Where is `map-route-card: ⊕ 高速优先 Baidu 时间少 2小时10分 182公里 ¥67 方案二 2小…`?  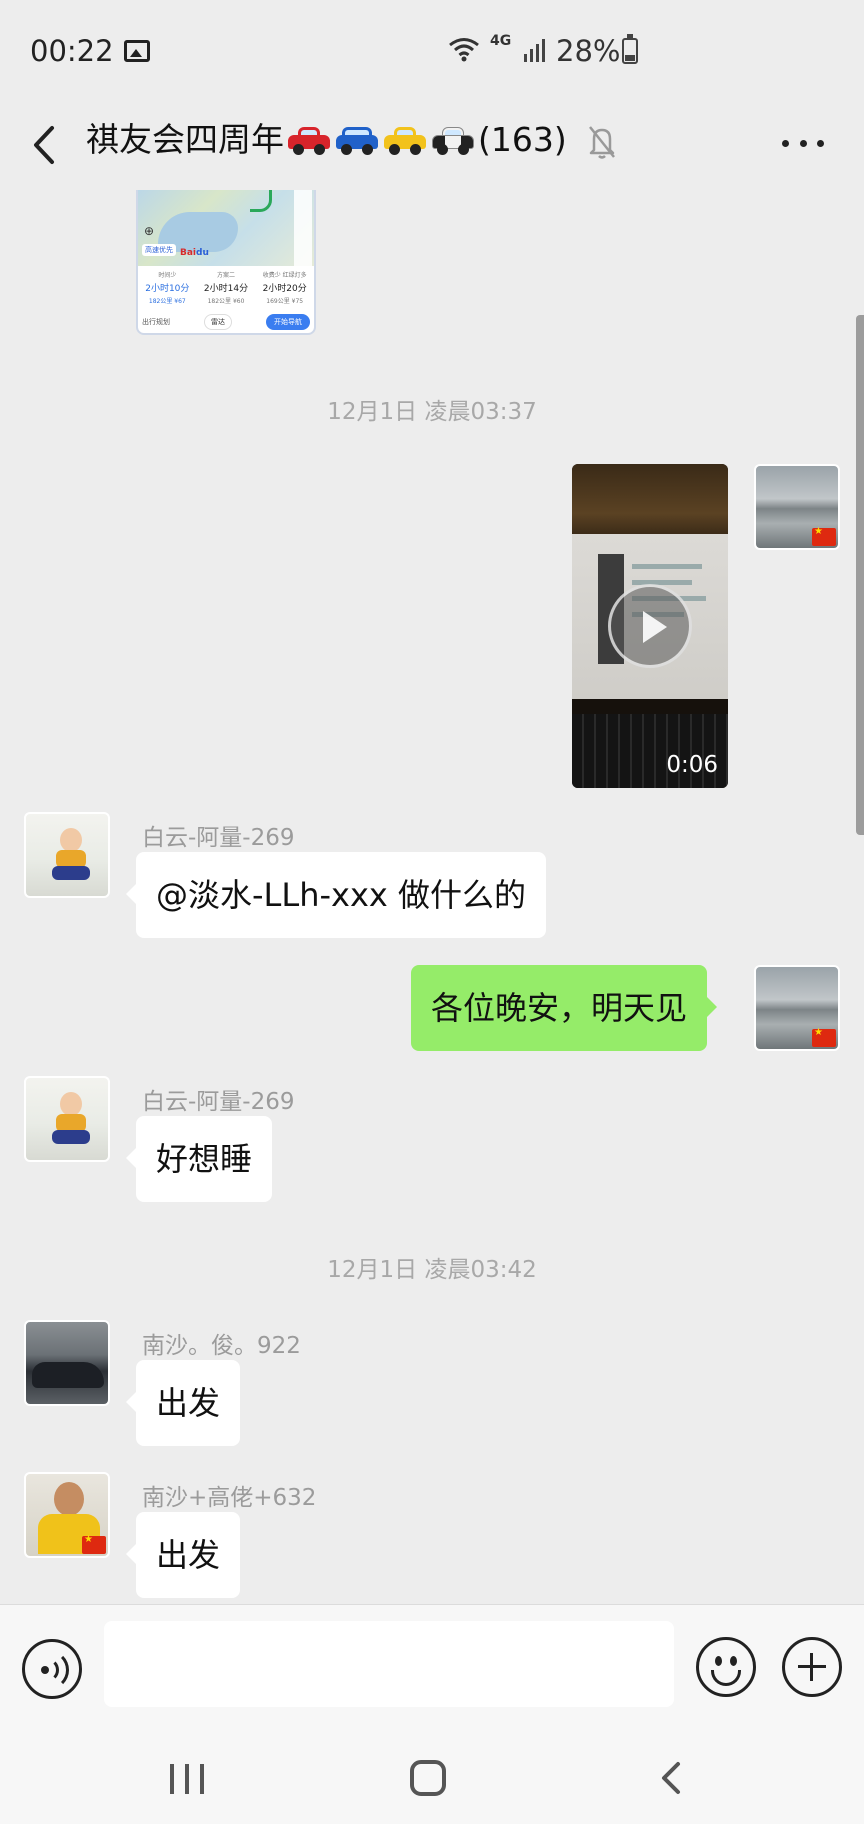
map-route-card: ⊕ 高速优先 Baidu 时间少 2小时10分 182公里 ¥67 方案二 2小… is located at coordinates (226, 262).